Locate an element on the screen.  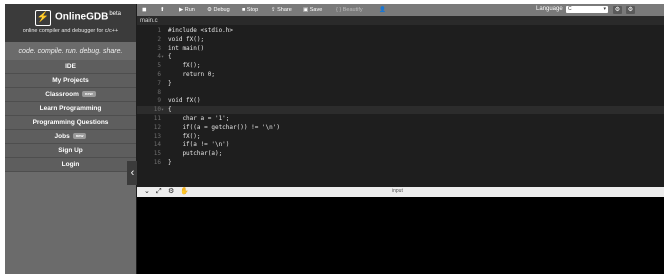
settings-icon: ⚙ is located at coordinates (171, 192).